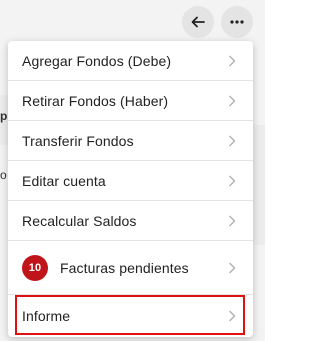  I want to click on menu-item-retirar-fondos: Retirar Fondos (Haber), so click(130, 101).